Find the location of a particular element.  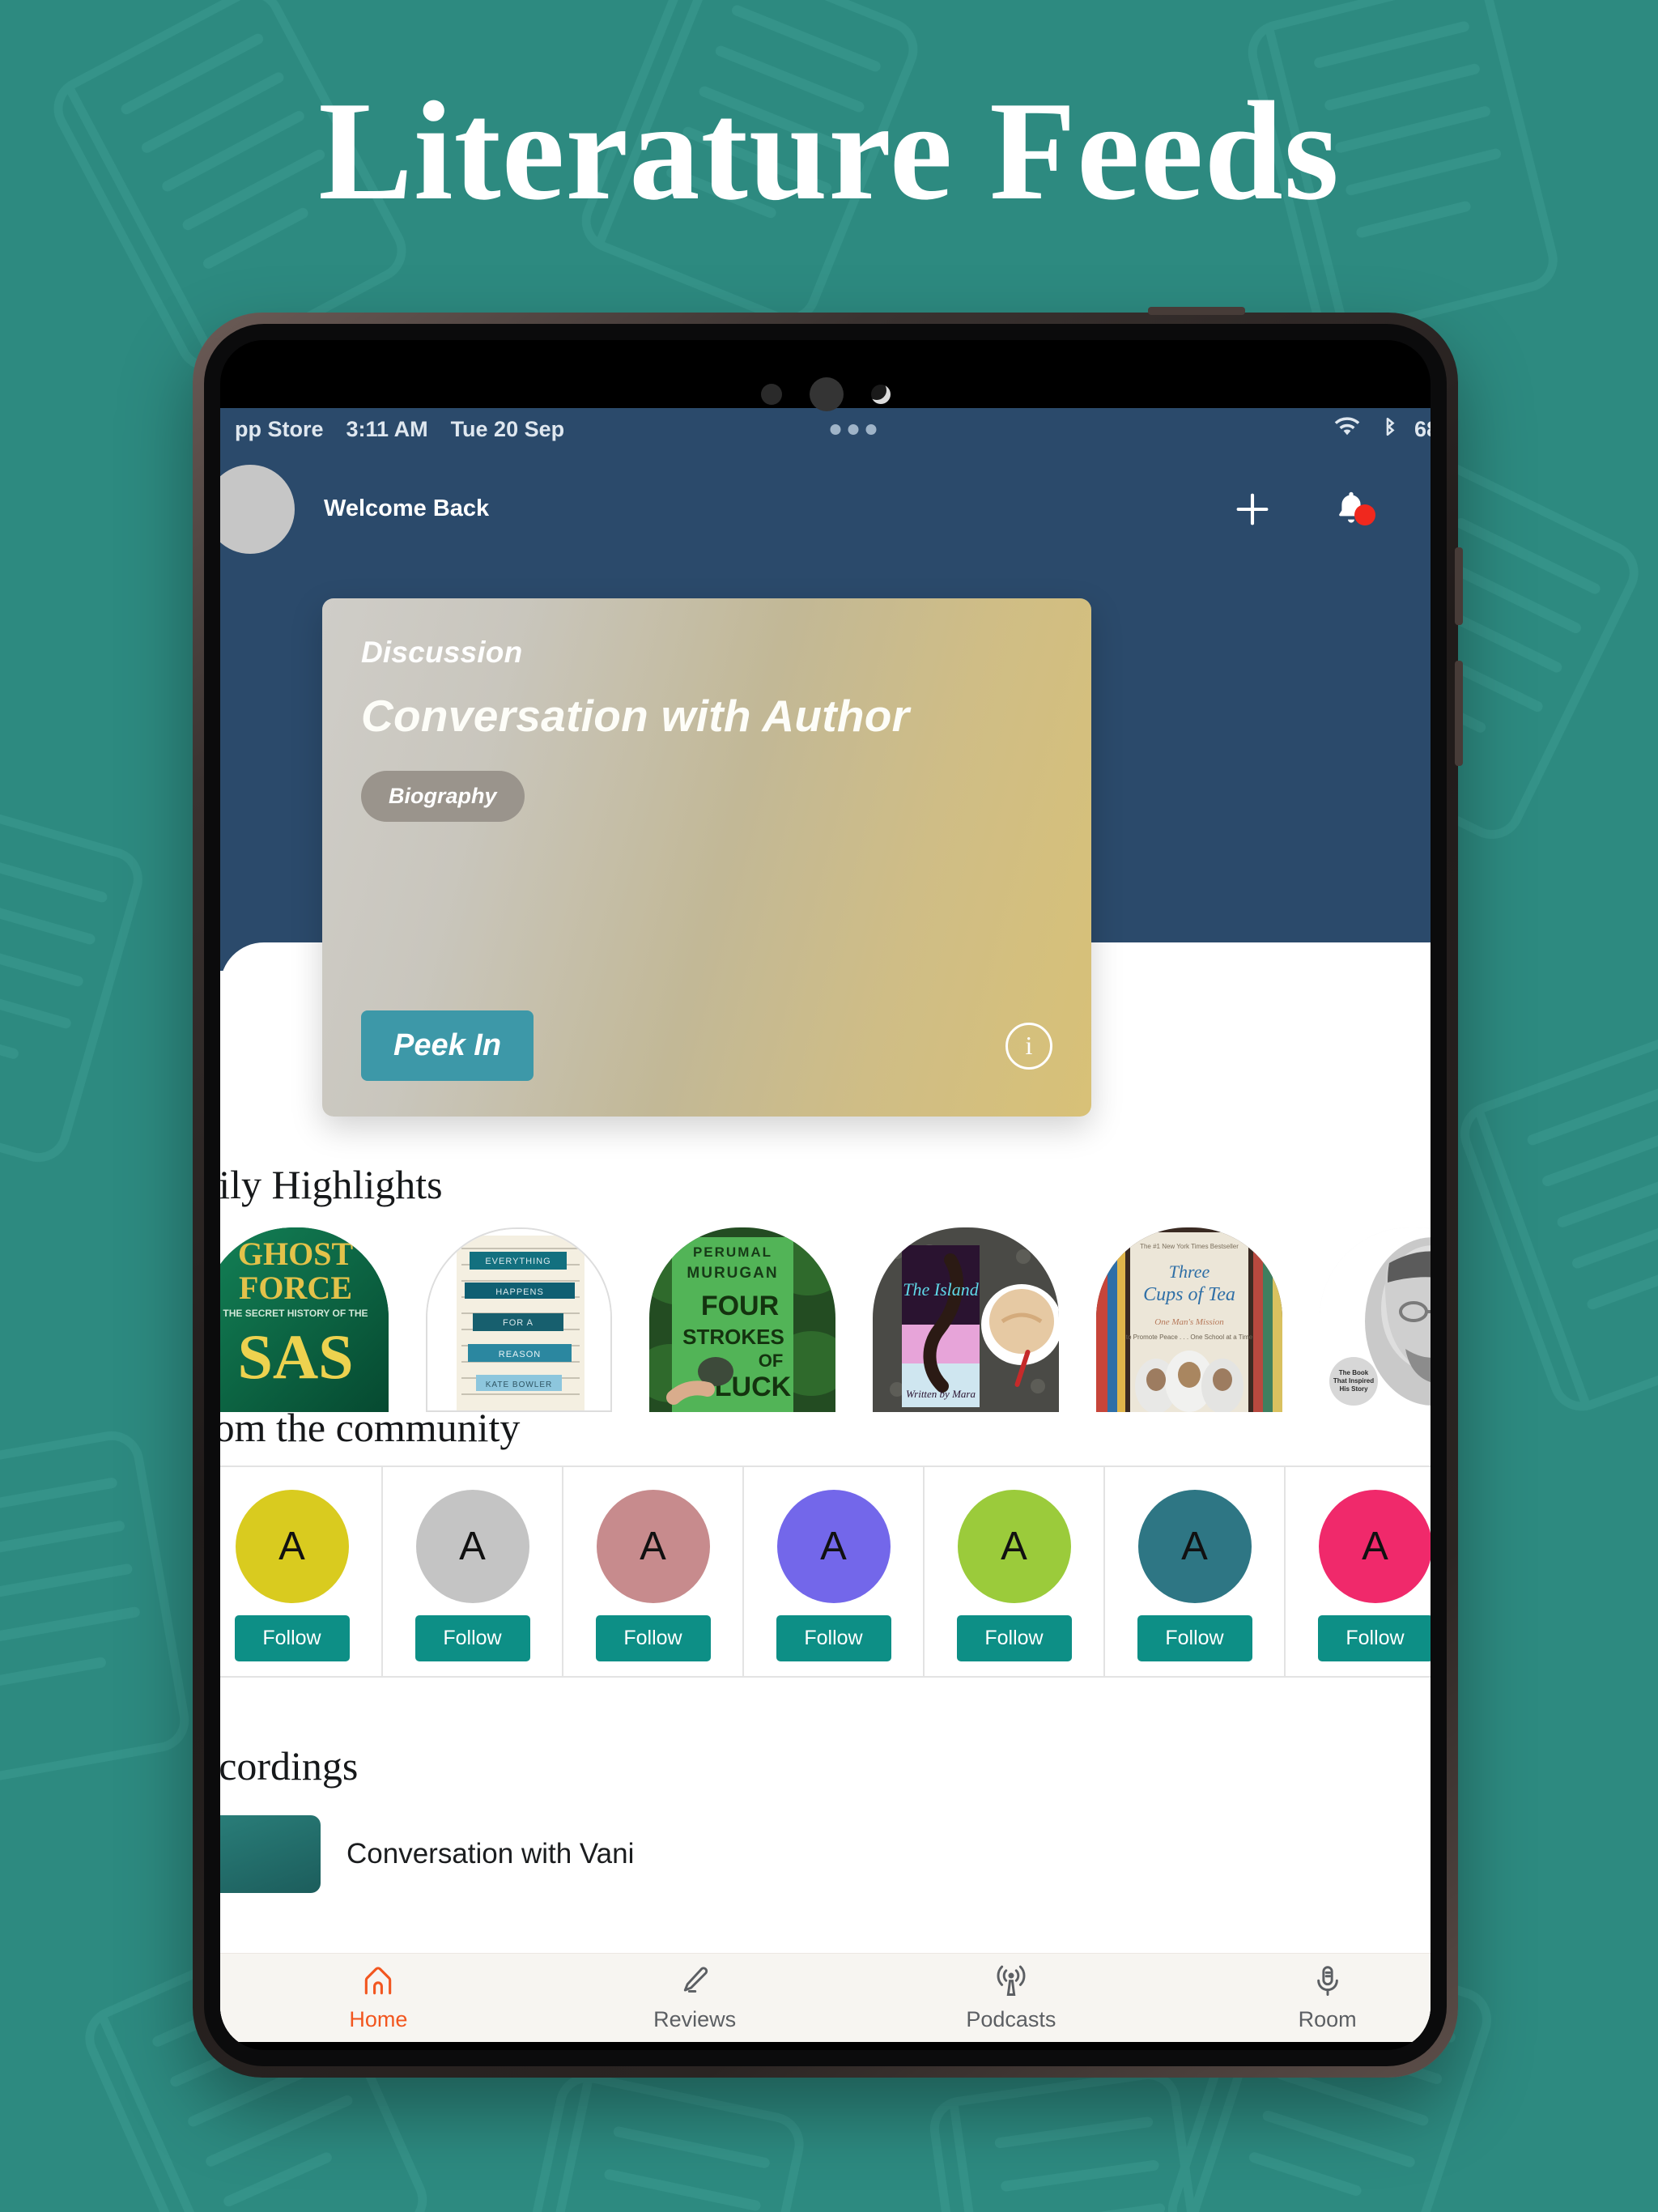

recordings-section: ecordings Conversation with Vani is located at coordinates (825, 1817).